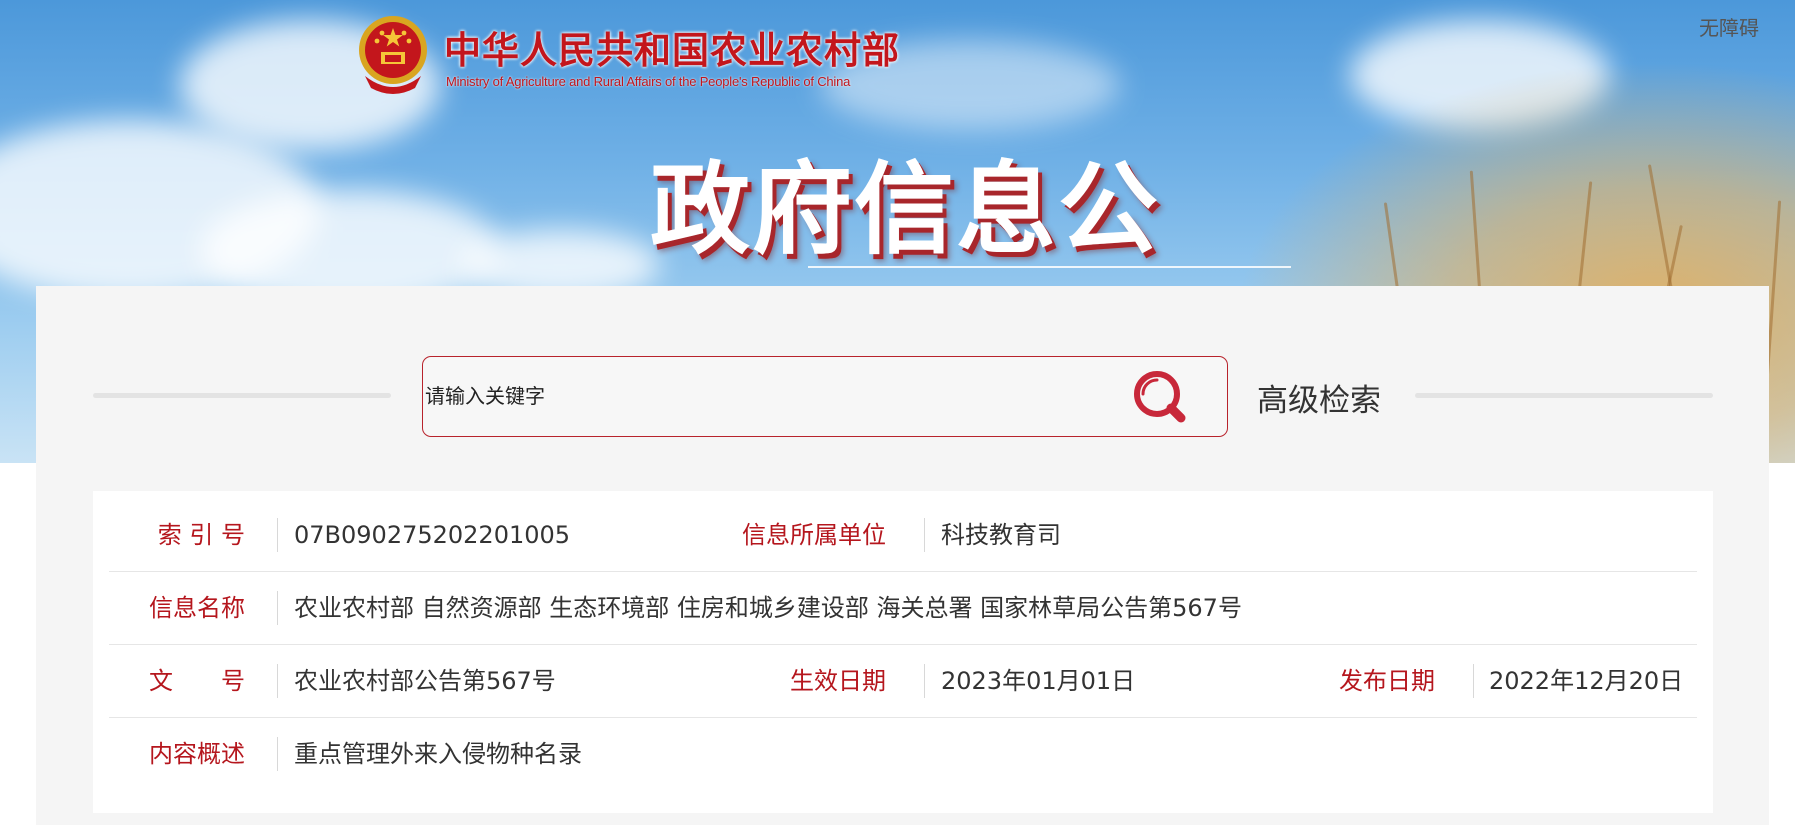 The height and width of the screenshot is (825, 1795). I want to click on ministry-name-cn: 中华人民共和国农业农村部, so click(672, 50).